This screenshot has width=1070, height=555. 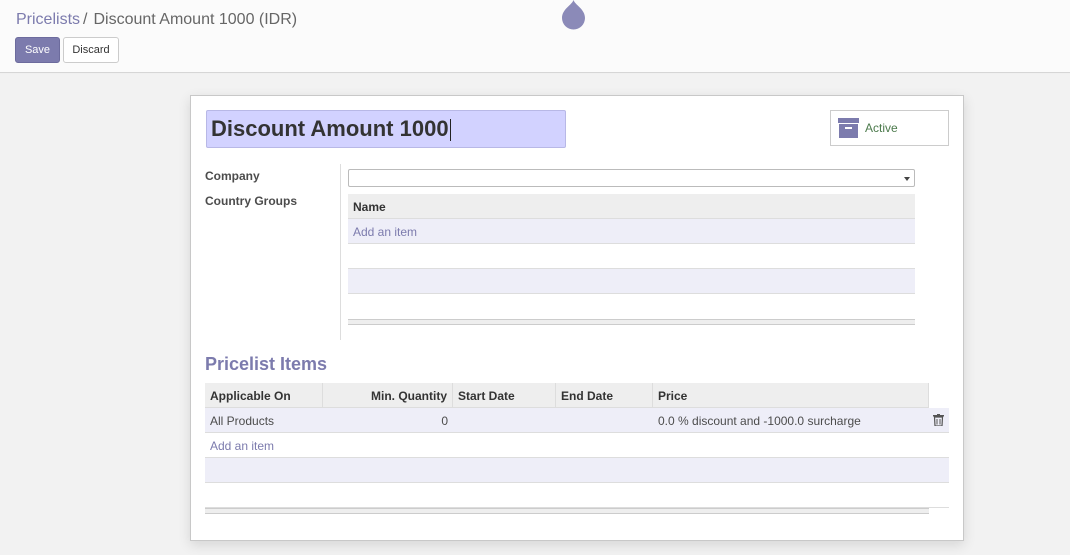 What do you see at coordinates (631, 178) in the screenshot?
I see `company-select` at bounding box center [631, 178].